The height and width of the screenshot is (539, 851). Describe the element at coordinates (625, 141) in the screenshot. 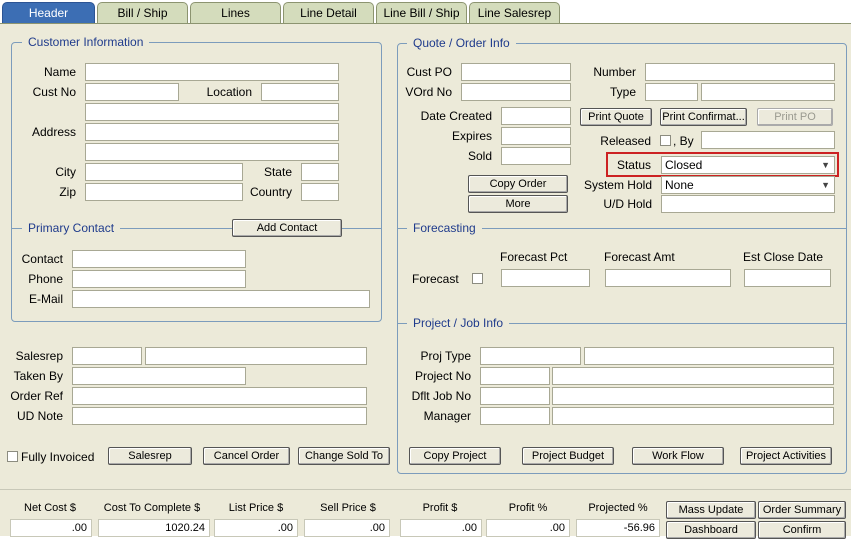

I see `released-label: Released` at that location.